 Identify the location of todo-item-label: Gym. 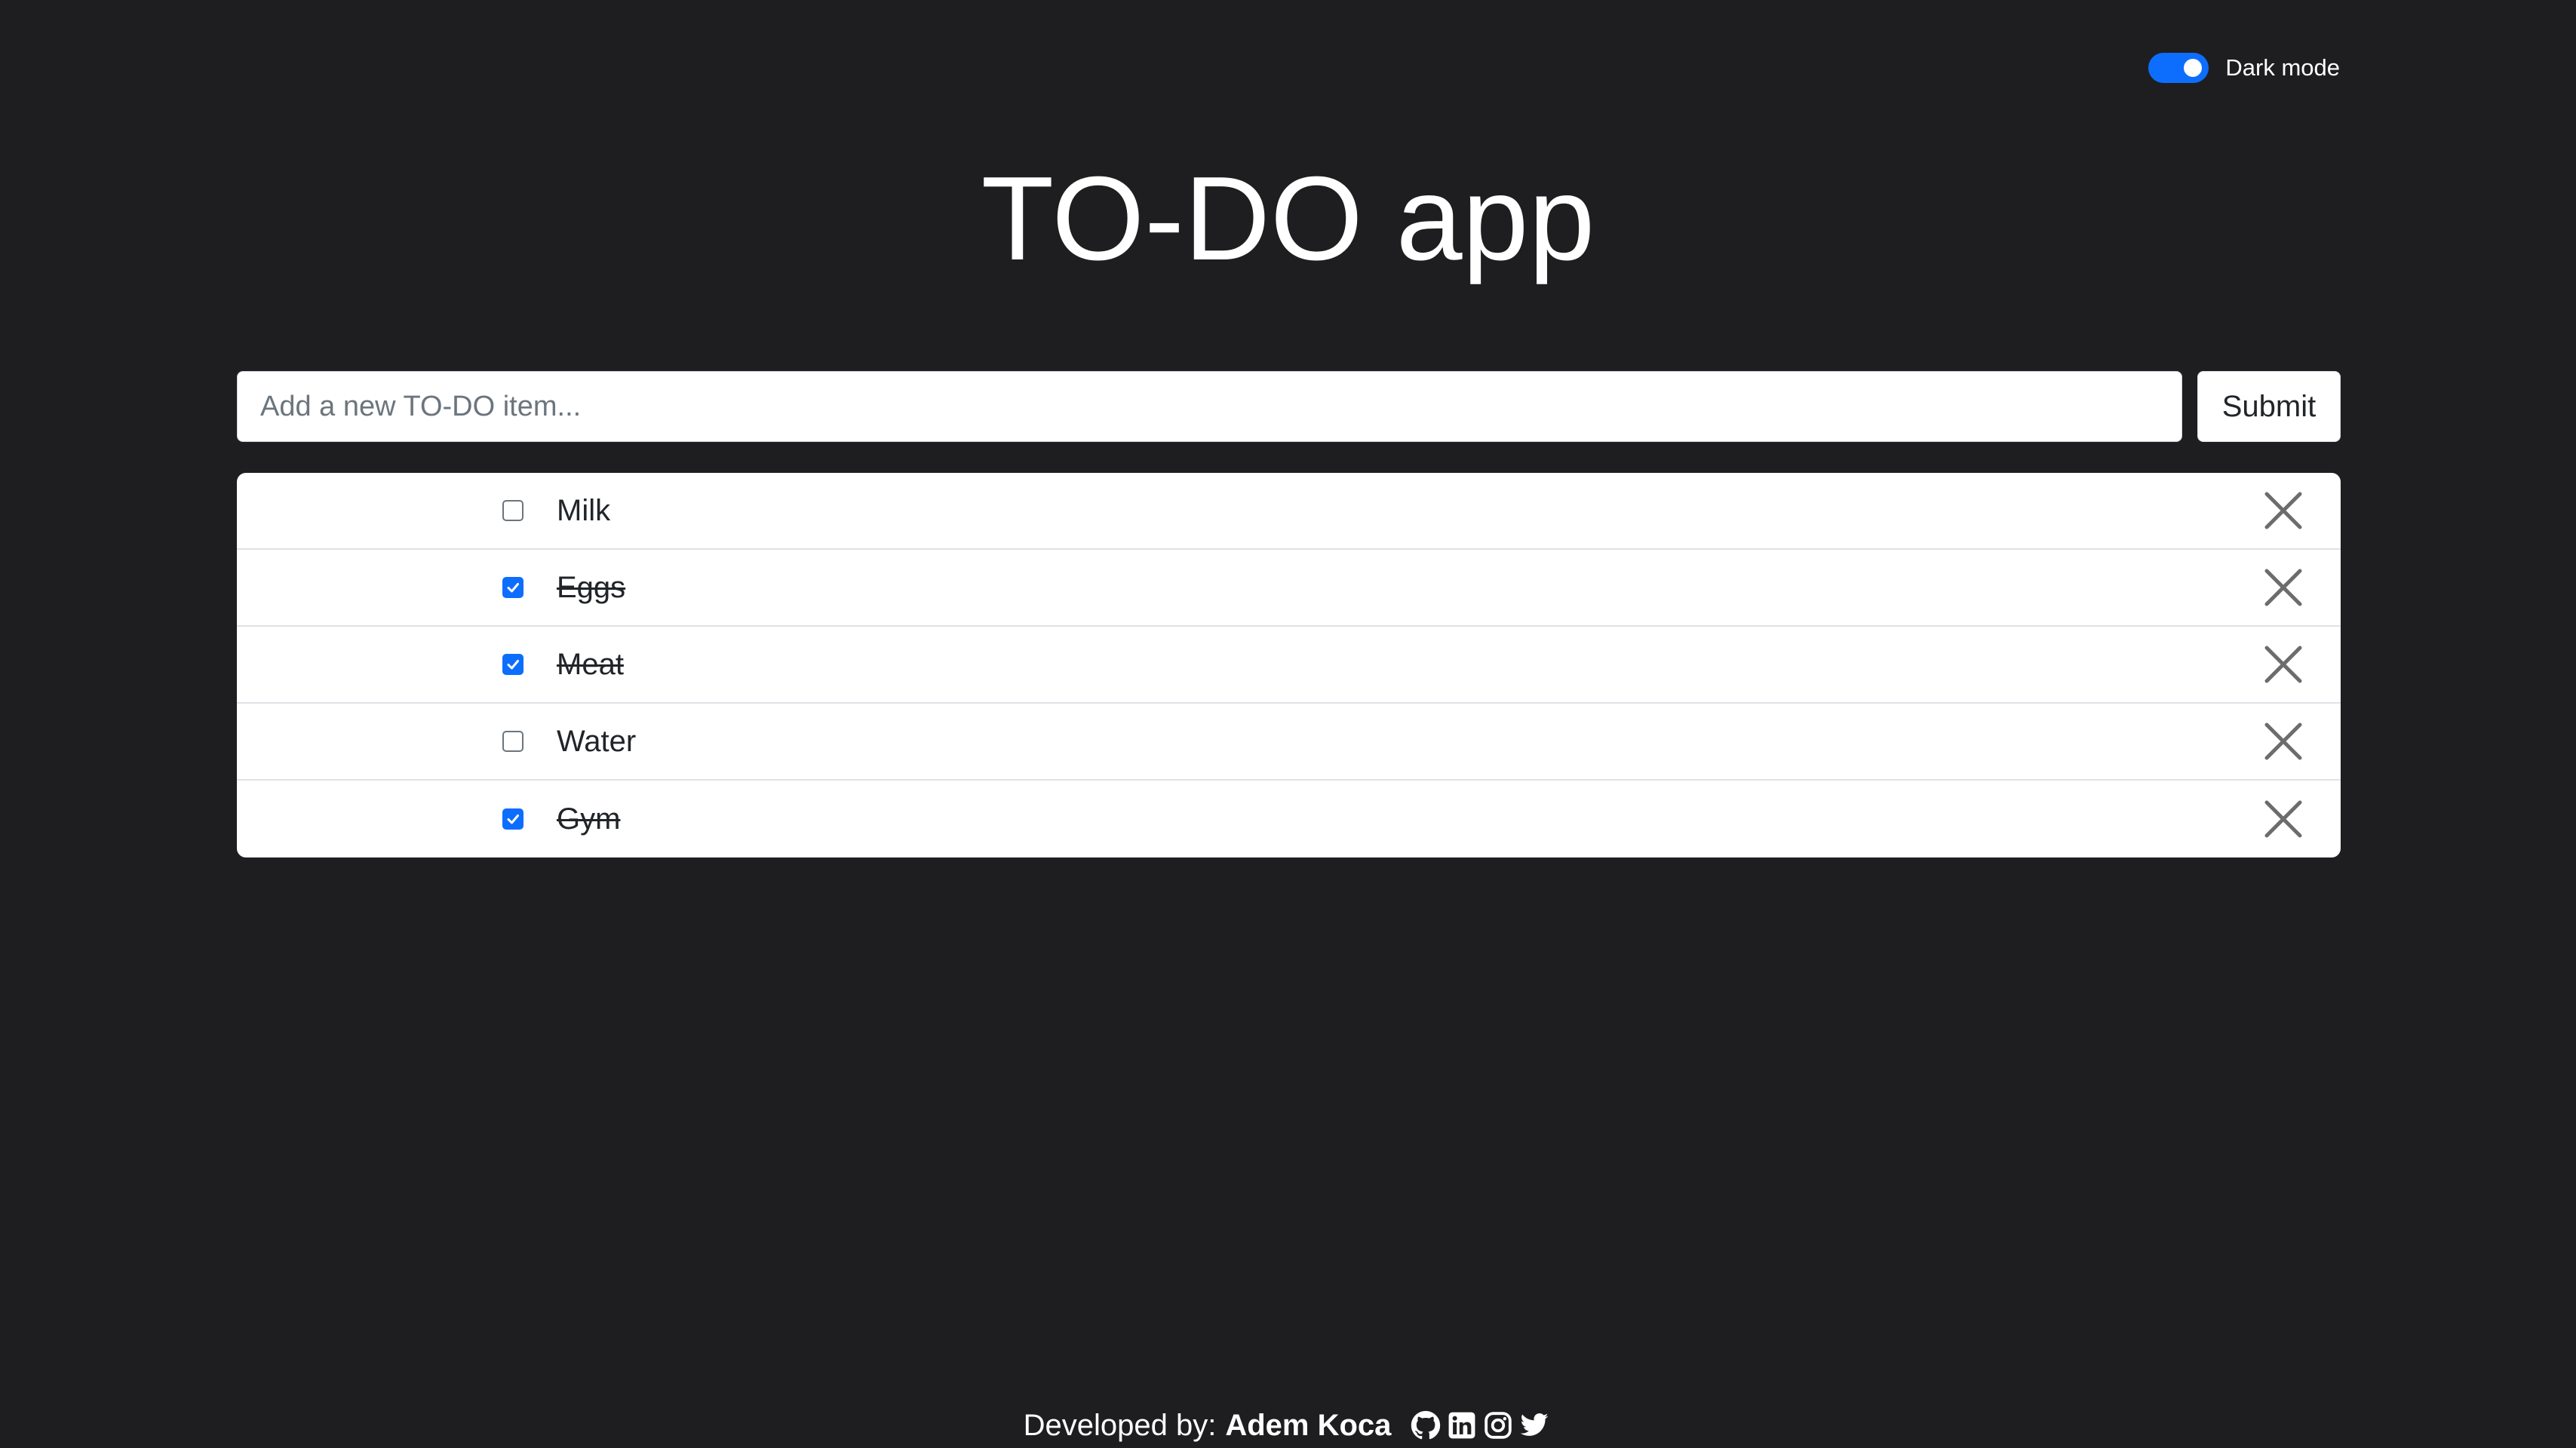
(589, 819).